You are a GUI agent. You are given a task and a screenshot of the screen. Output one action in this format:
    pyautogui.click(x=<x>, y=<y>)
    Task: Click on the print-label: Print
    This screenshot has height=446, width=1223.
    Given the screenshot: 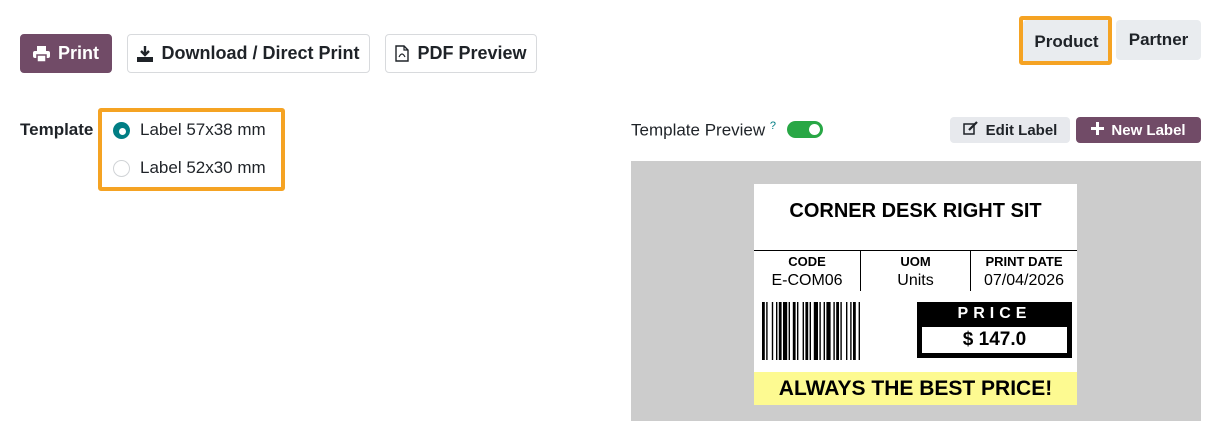 What is the action you would take?
    pyautogui.click(x=78, y=53)
    